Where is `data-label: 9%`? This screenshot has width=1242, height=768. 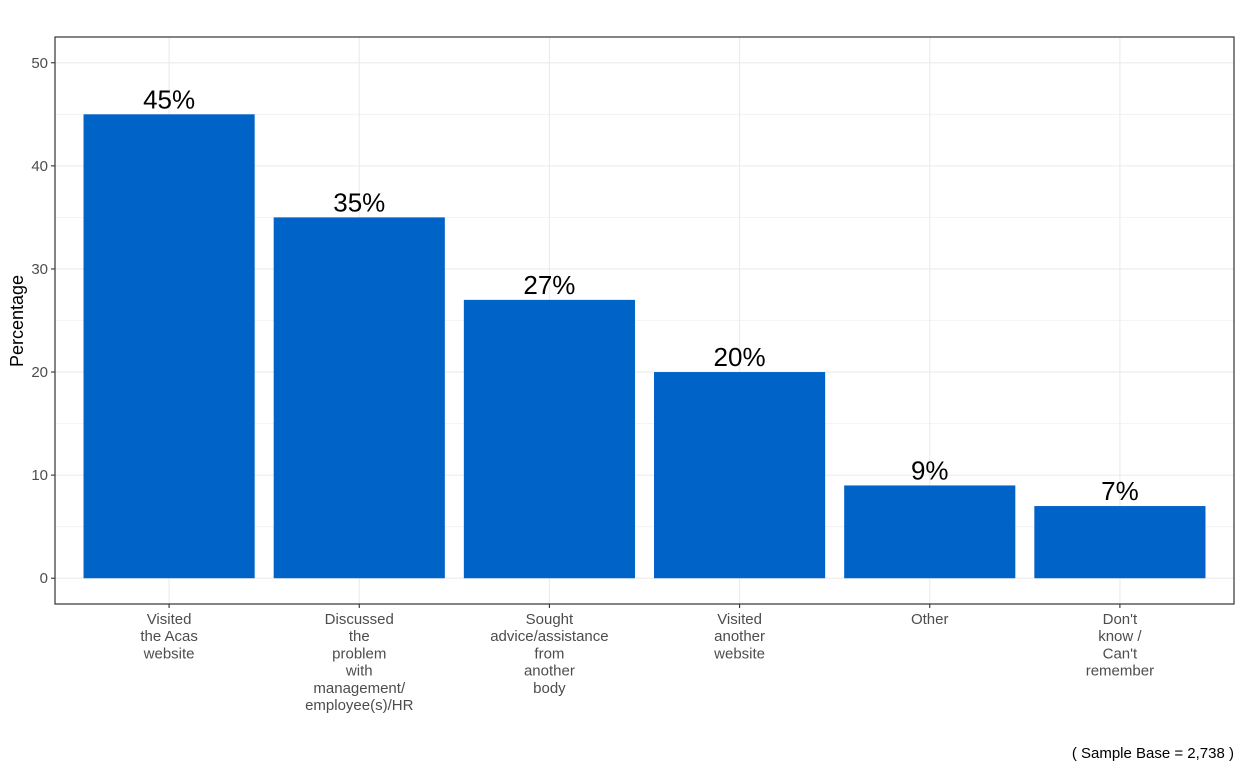
data-label: 9% is located at coordinates (930, 470).